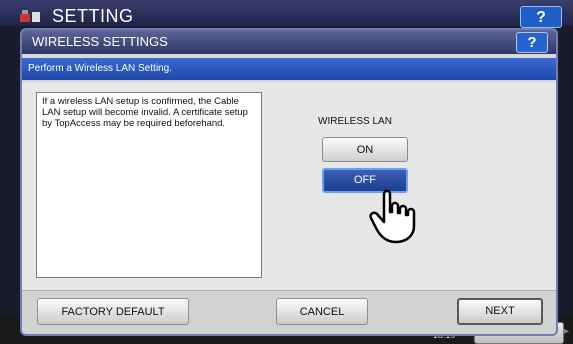 The height and width of the screenshot is (344, 573). What do you see at coordinates (567, 331) in the screenshot?
I see `arrow-right-icon: ▸` at bounding box center [567, 331].